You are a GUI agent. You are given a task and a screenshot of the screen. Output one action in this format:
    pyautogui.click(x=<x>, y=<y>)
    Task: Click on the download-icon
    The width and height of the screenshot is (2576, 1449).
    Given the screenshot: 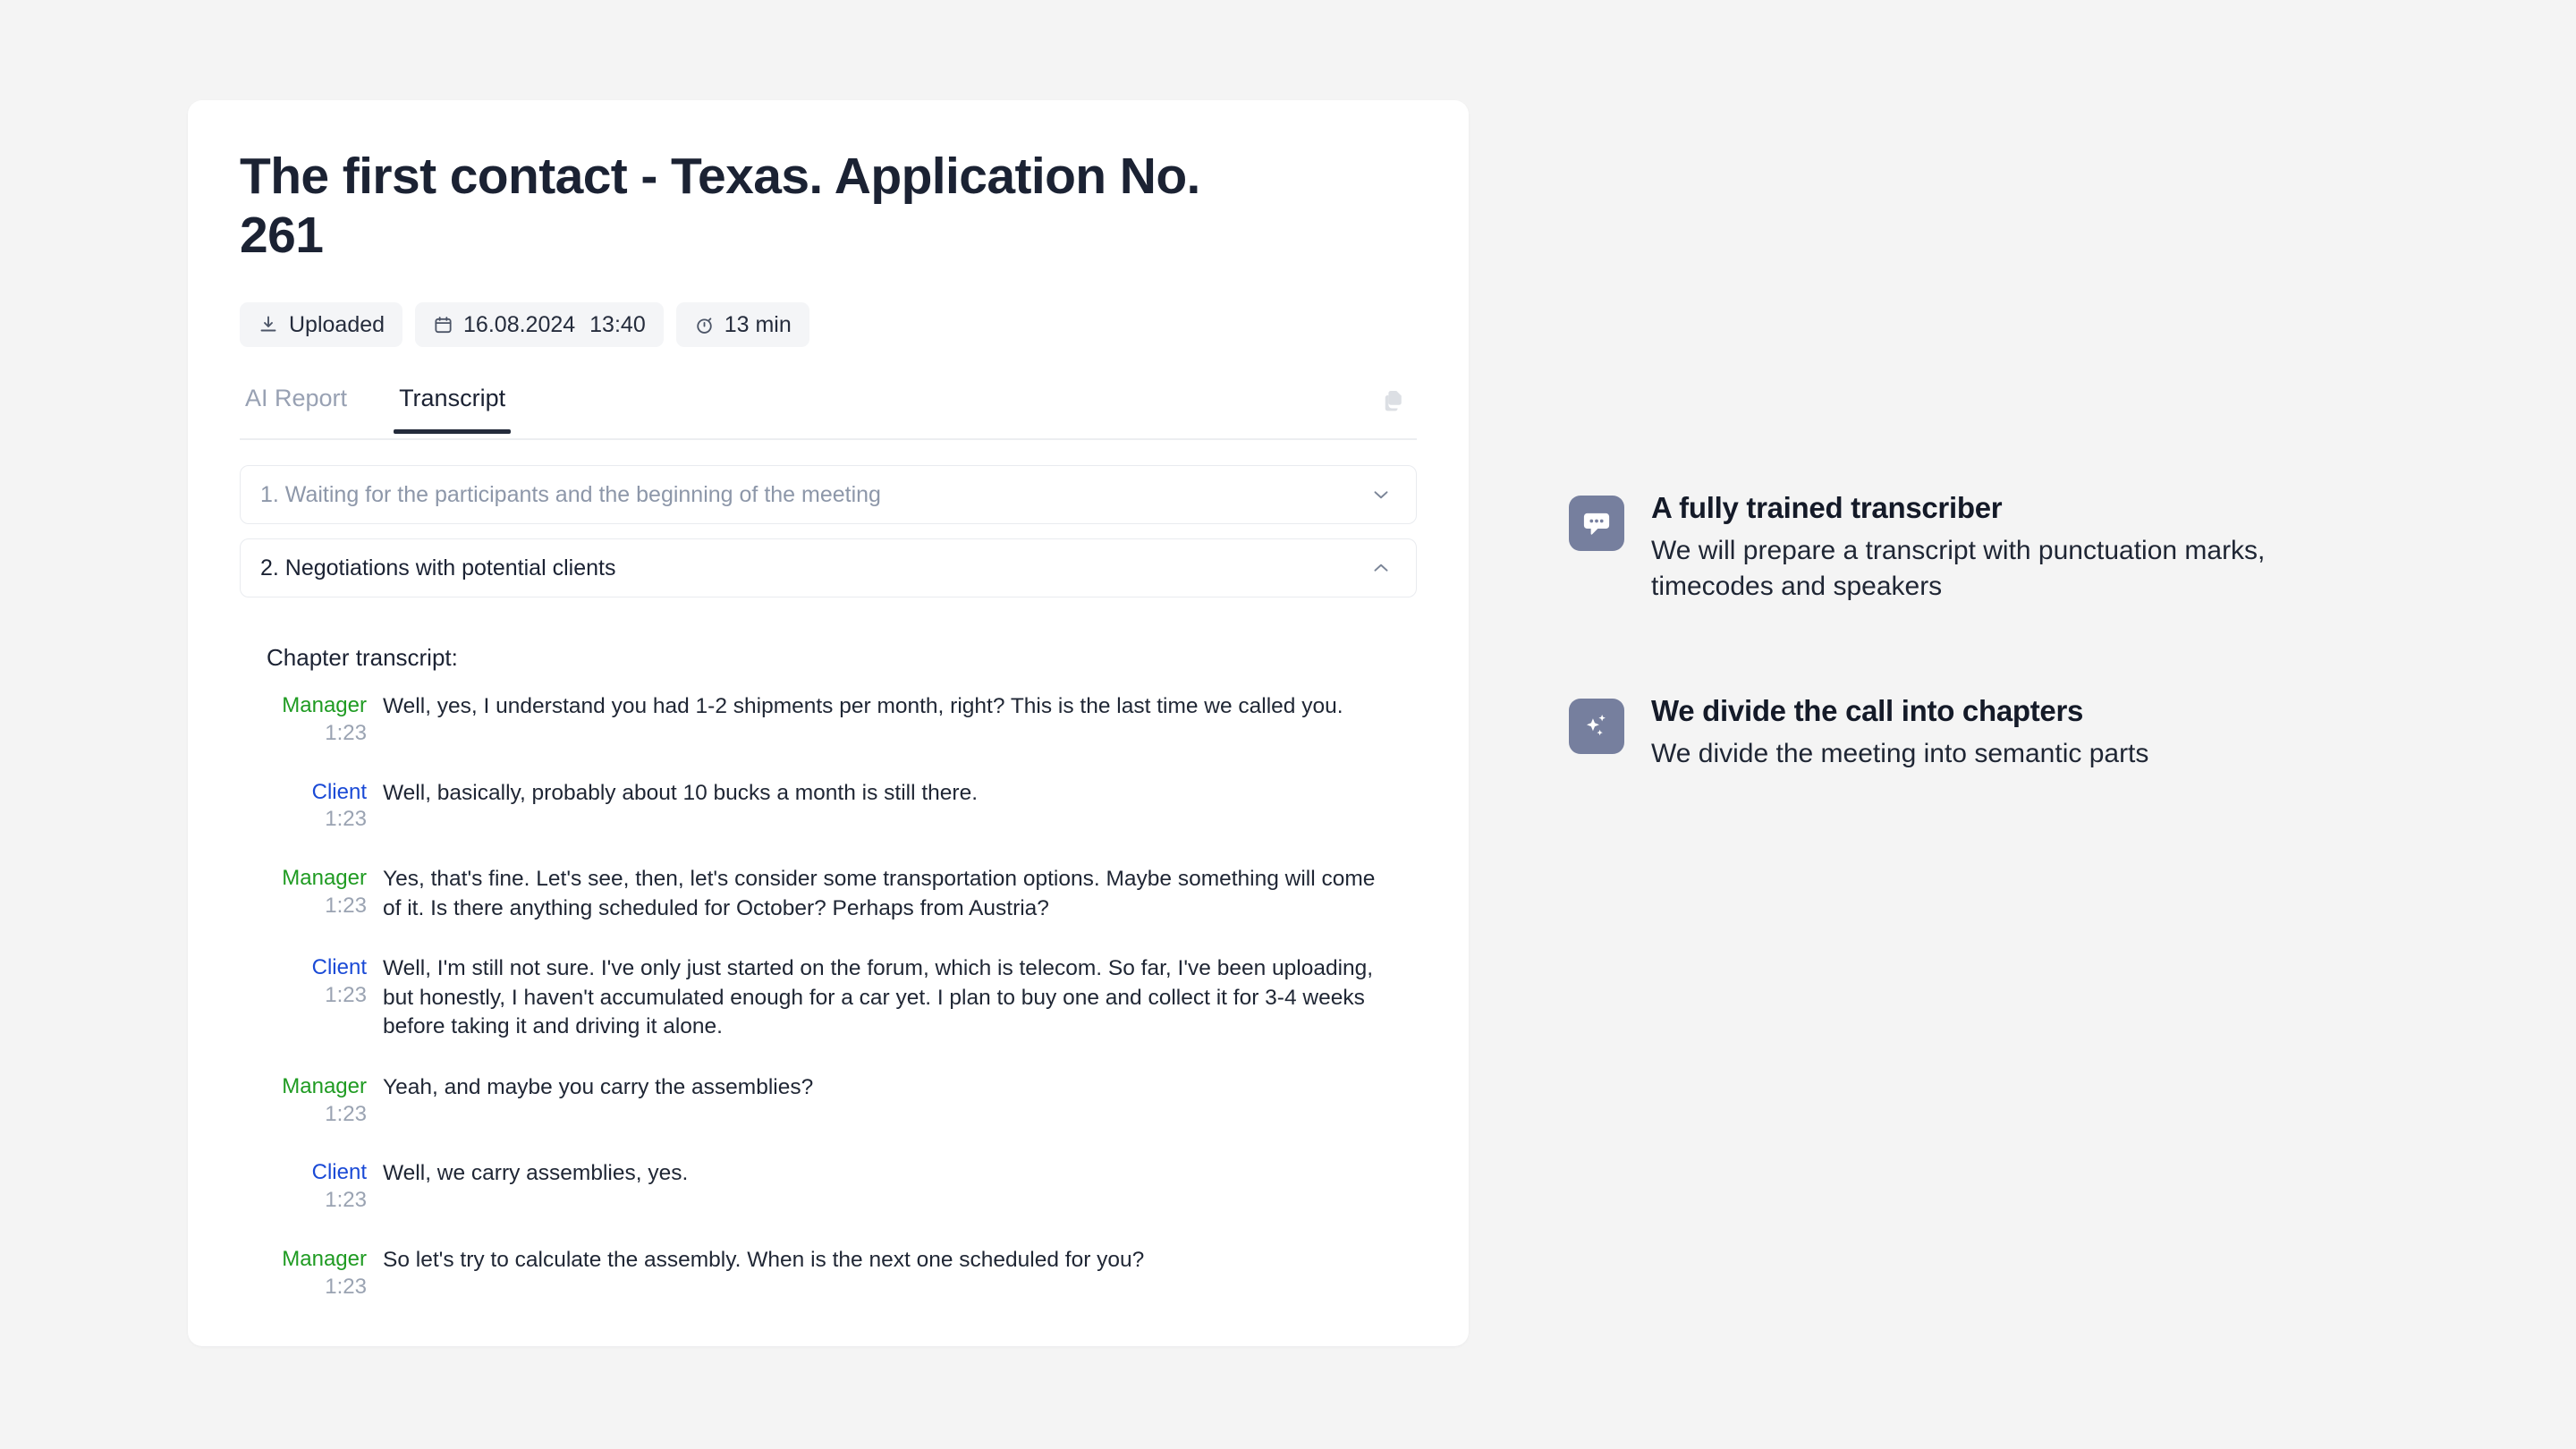 What is the action you would take?
    pyautogui.click(x=268, y=324)
    